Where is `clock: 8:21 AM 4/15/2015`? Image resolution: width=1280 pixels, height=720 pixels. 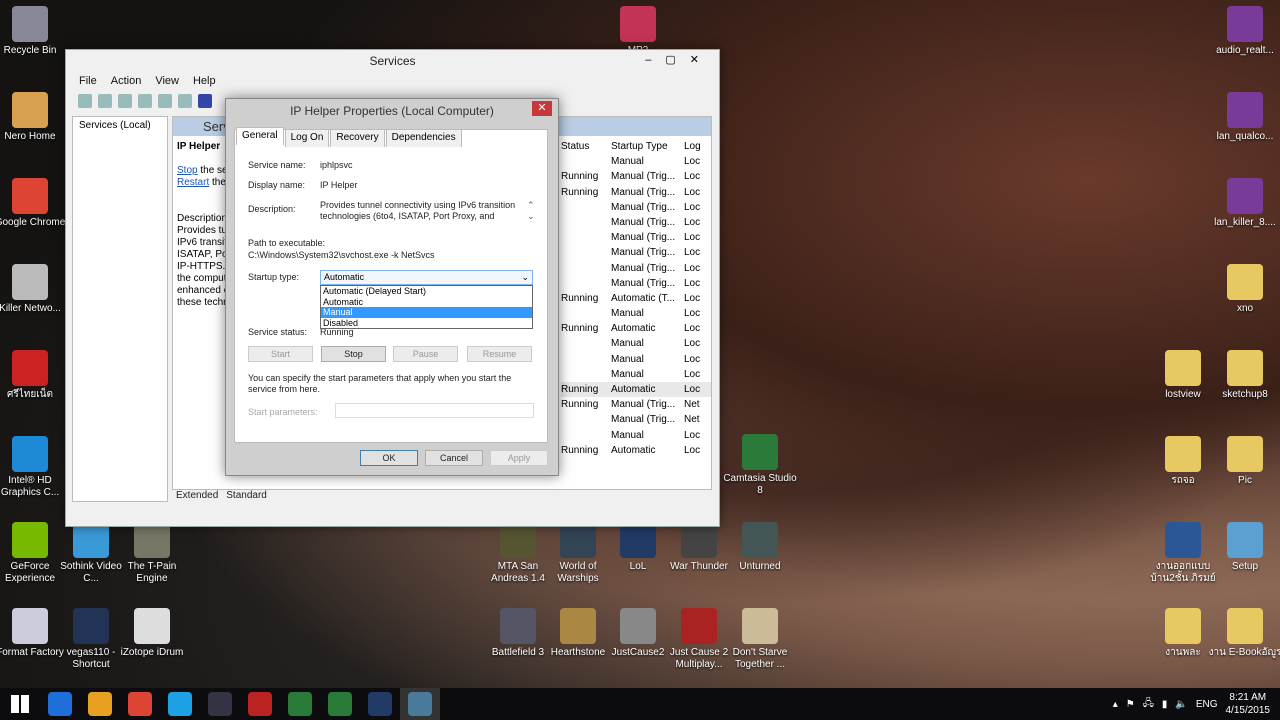
clock: 8:21 AM 4/15/2015 is located at coordinates (1248, 704).